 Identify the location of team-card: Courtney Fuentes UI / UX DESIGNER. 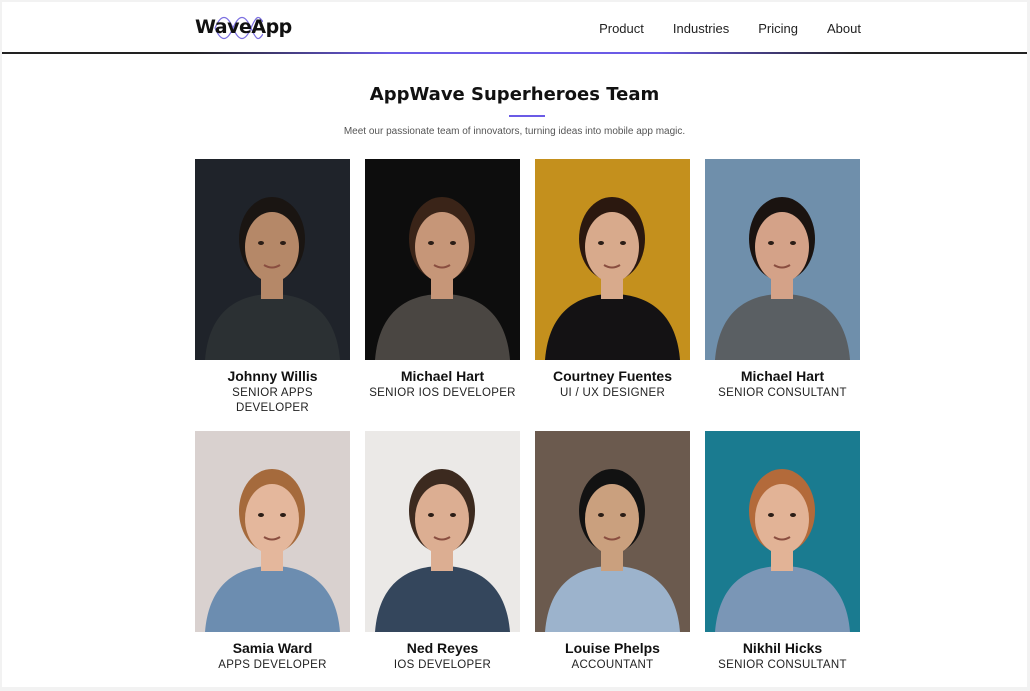
(612, 287).